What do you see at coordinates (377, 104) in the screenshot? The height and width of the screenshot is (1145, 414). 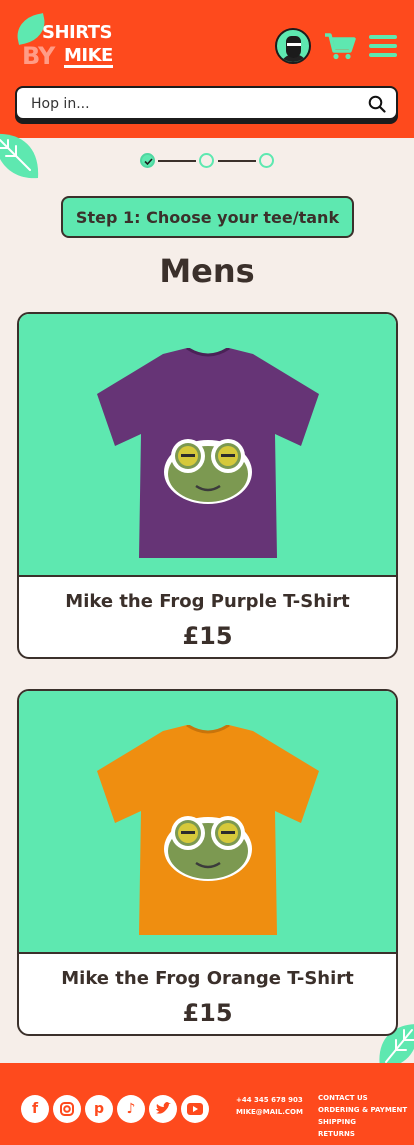 I see `search-icon` at bounding box center [377, 104].